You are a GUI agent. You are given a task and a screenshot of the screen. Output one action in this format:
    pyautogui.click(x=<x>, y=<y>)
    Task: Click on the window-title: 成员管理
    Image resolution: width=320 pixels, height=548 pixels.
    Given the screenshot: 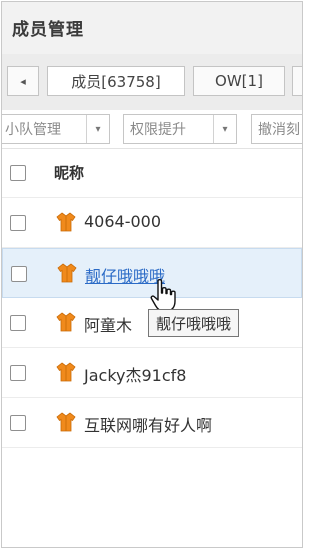 What is the action you would take?
    pyautogui.click(x=48, y=30)
    